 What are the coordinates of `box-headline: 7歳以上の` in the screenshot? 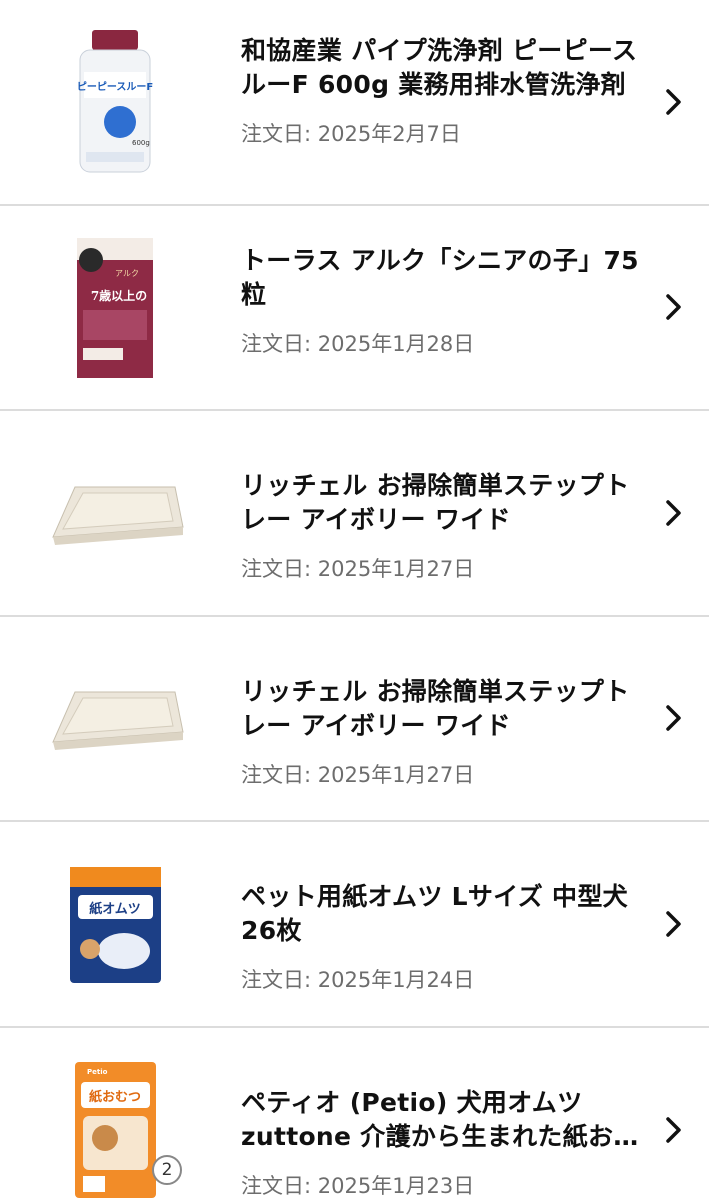 It's located at (119, 295).